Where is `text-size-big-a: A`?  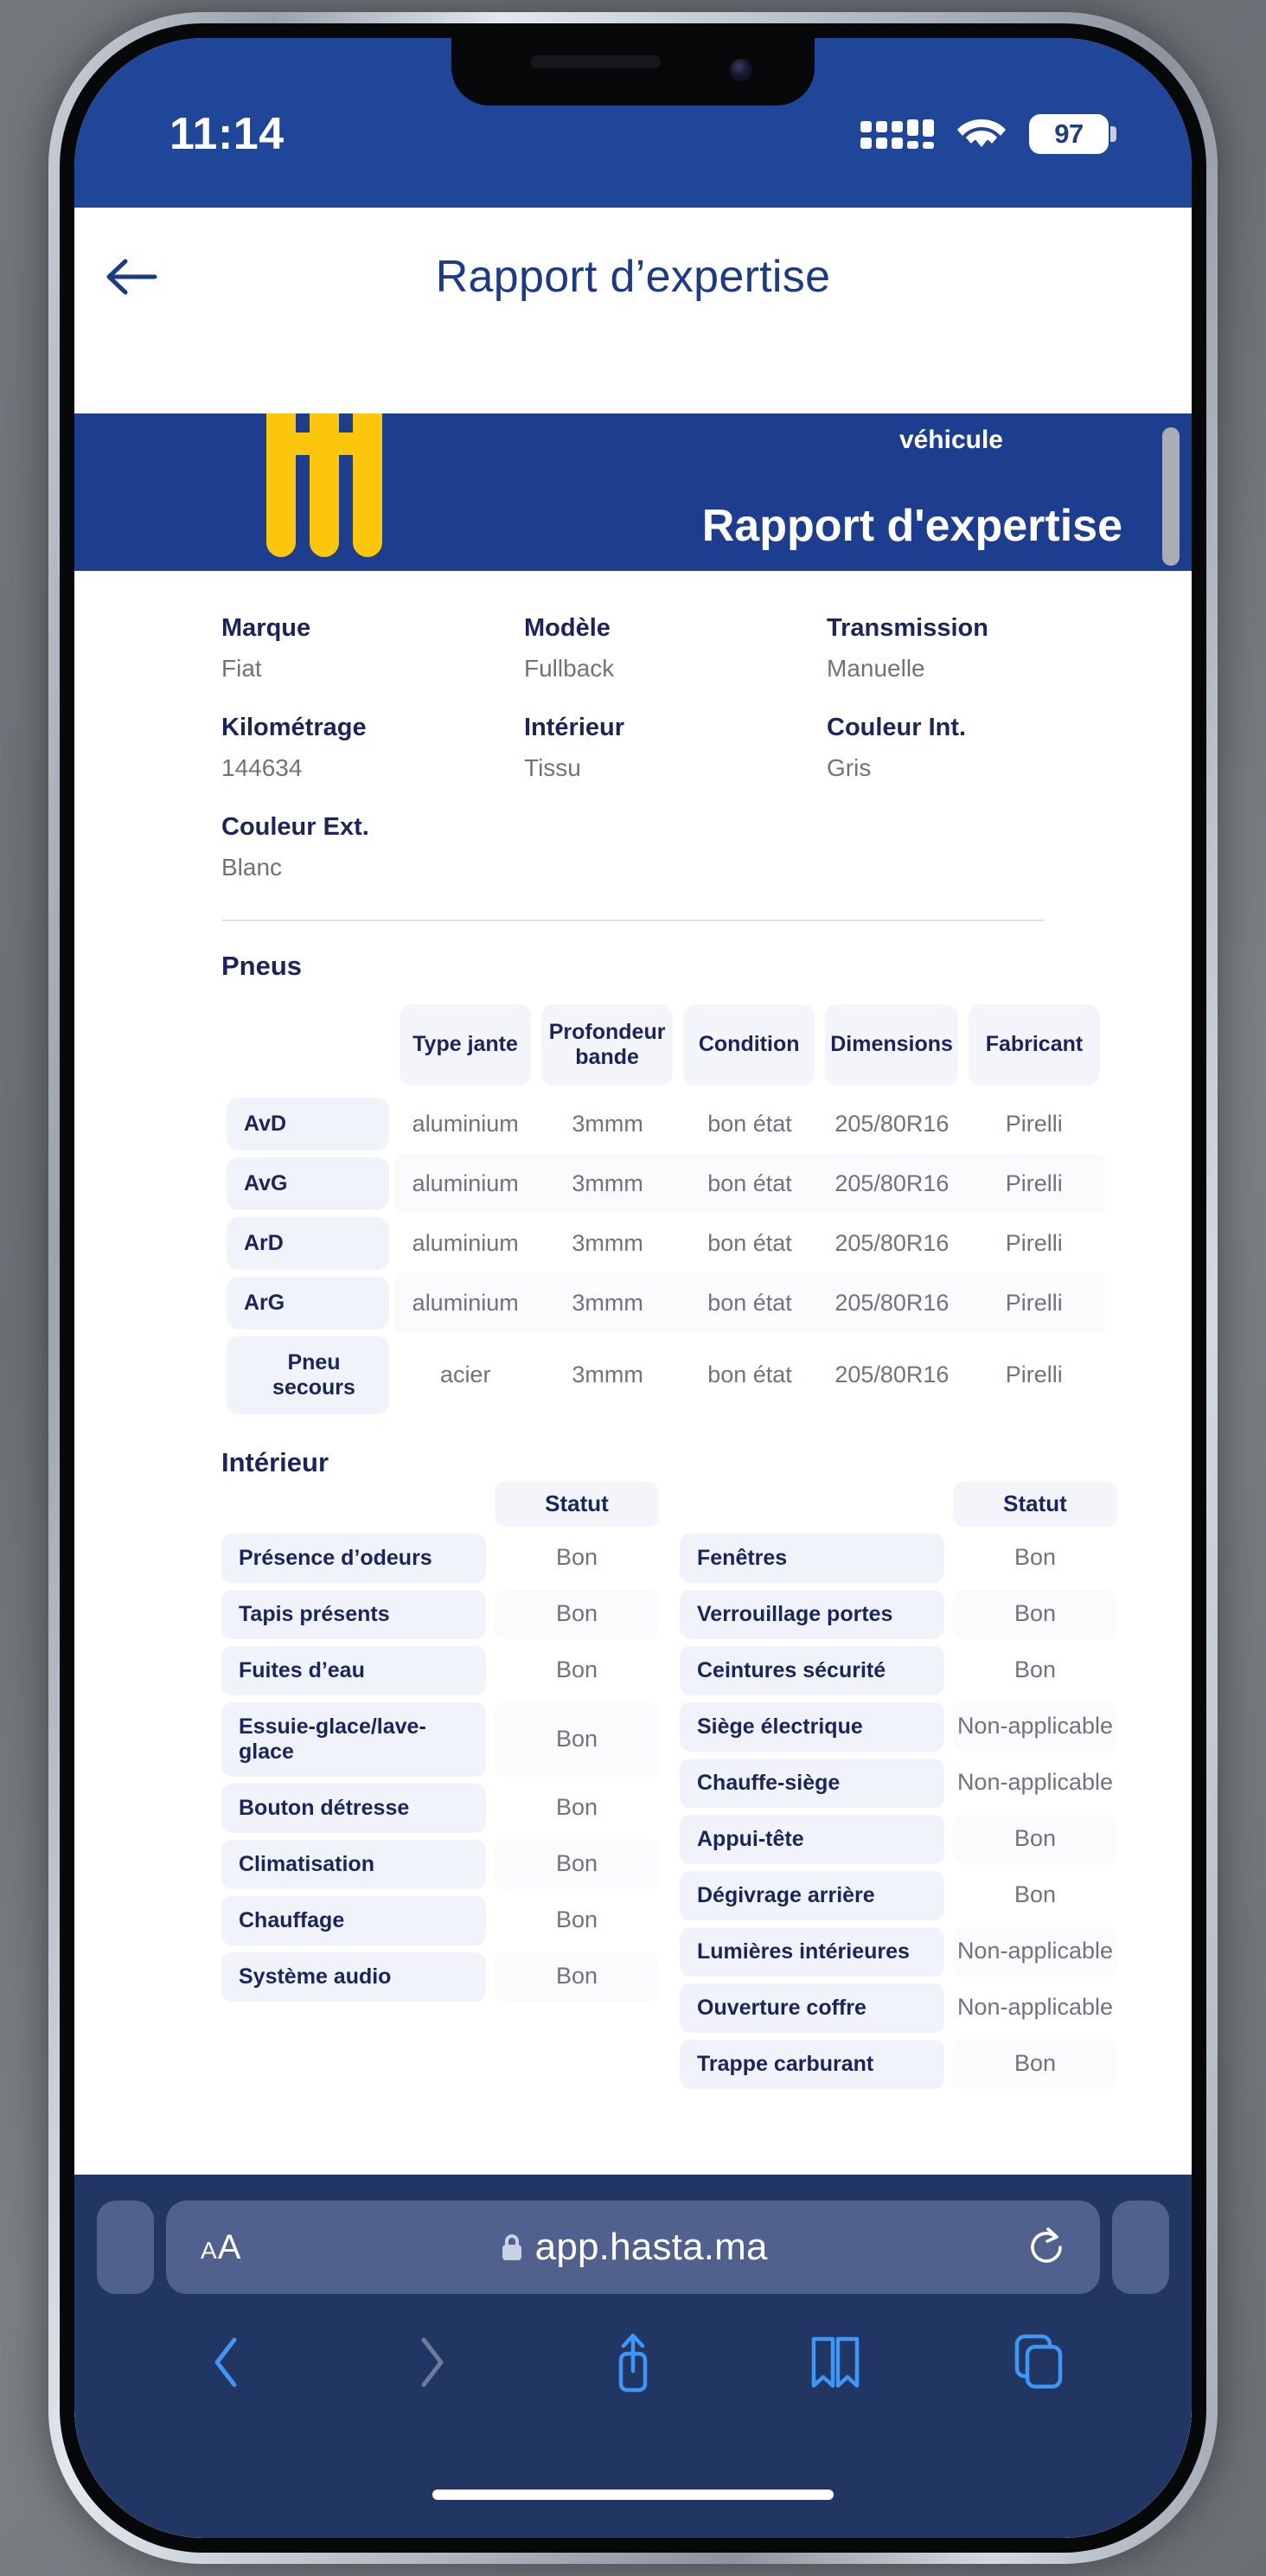 text-size-big-a: A is located at coordinates (229, 2246).